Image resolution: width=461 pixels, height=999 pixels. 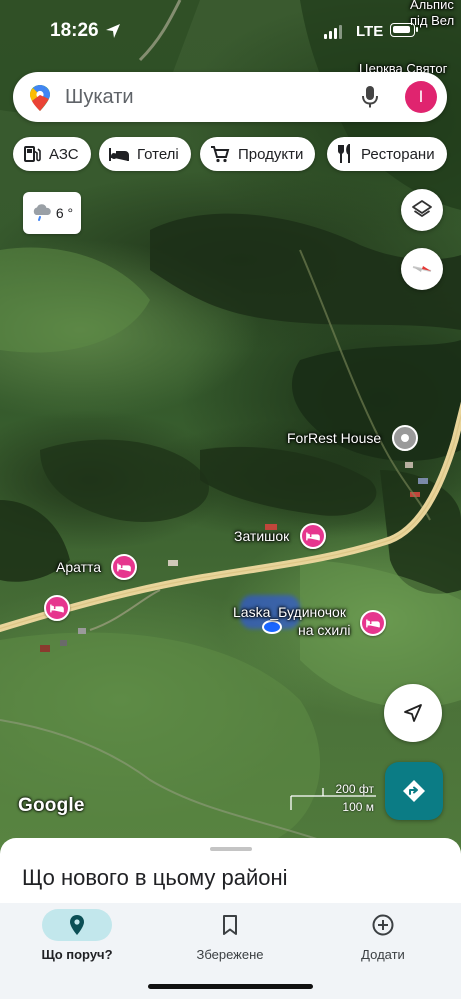 What do you see at coordinates (272, 627) in the screenshot?
I see `my-location-dot` at bounding box center [272, 627].